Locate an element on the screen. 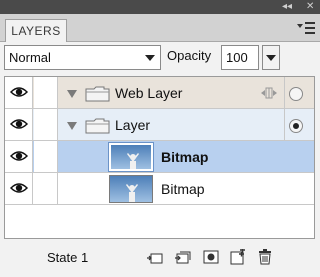 The height and width of the screenshot is (277, 320). layer-row-bitmap-selected: Bitmap is located at coordinates (159, 157).